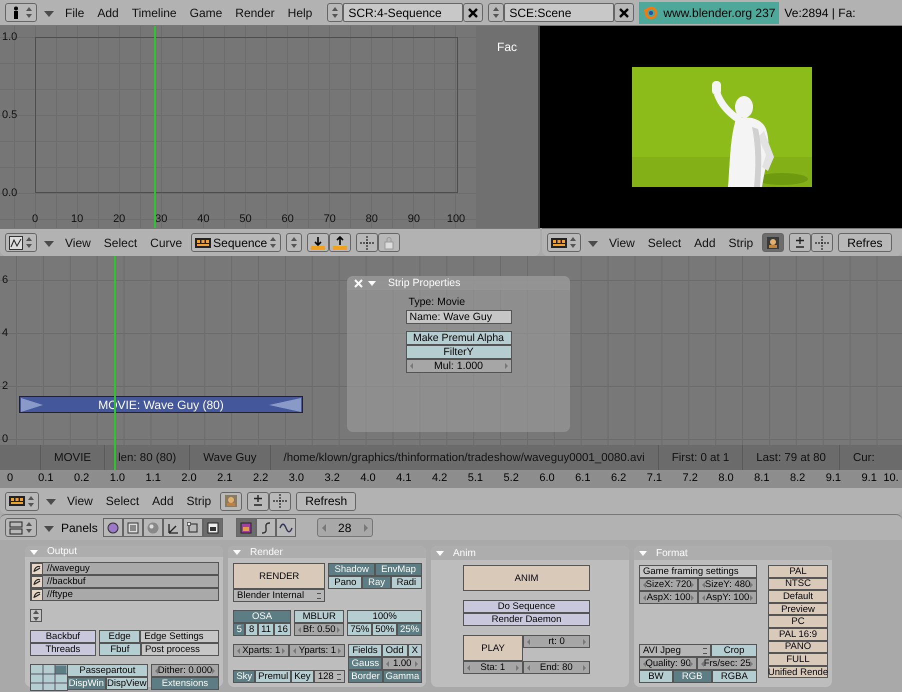 The height and width of the screenshot is (692, 902). What do you see at coordinates (526, 578) in the screenshot?
I see `action-button: ANIM` at bounding box center [526, 578].